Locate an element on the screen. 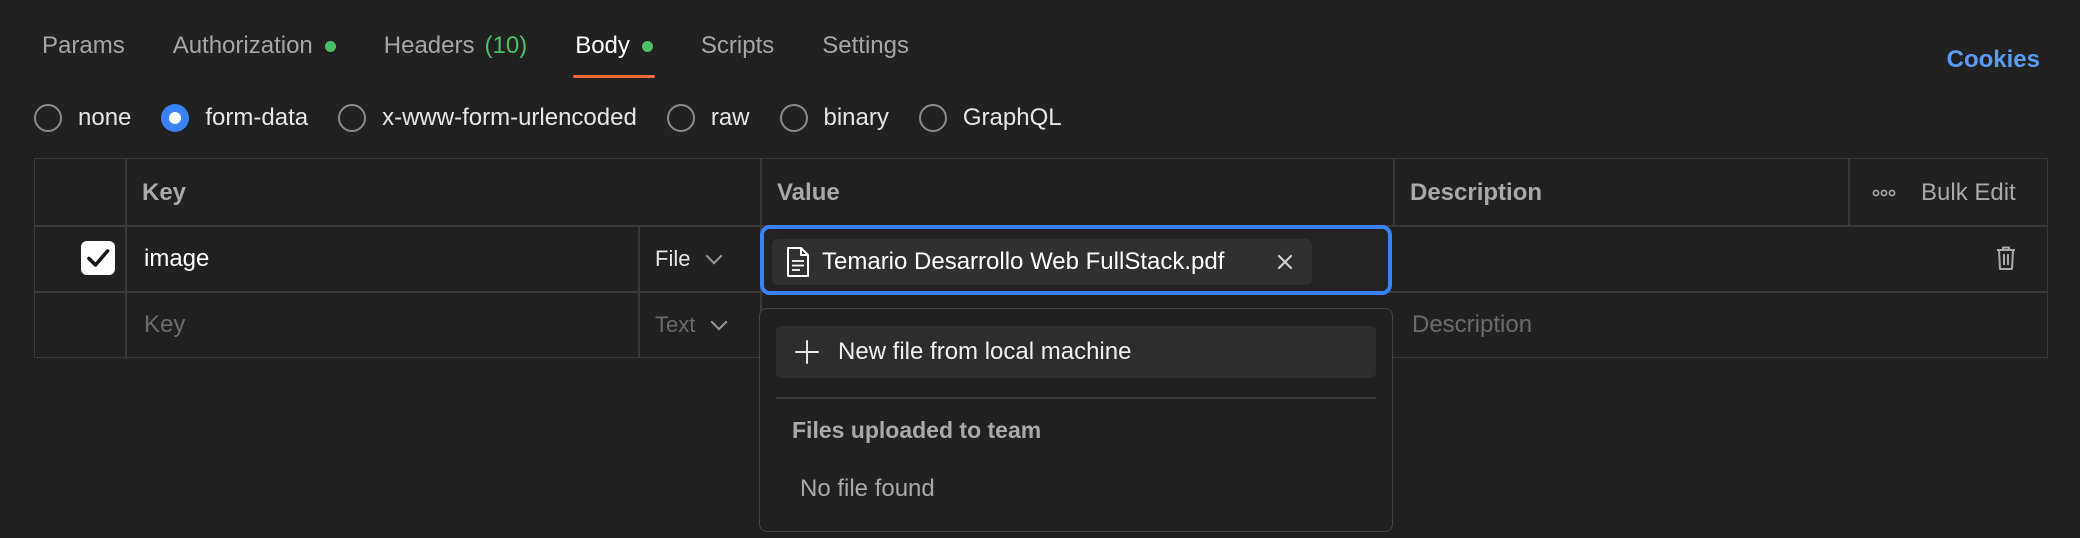  radio-label: x-www-form-urlencoded is located at coordinates (509, 117).